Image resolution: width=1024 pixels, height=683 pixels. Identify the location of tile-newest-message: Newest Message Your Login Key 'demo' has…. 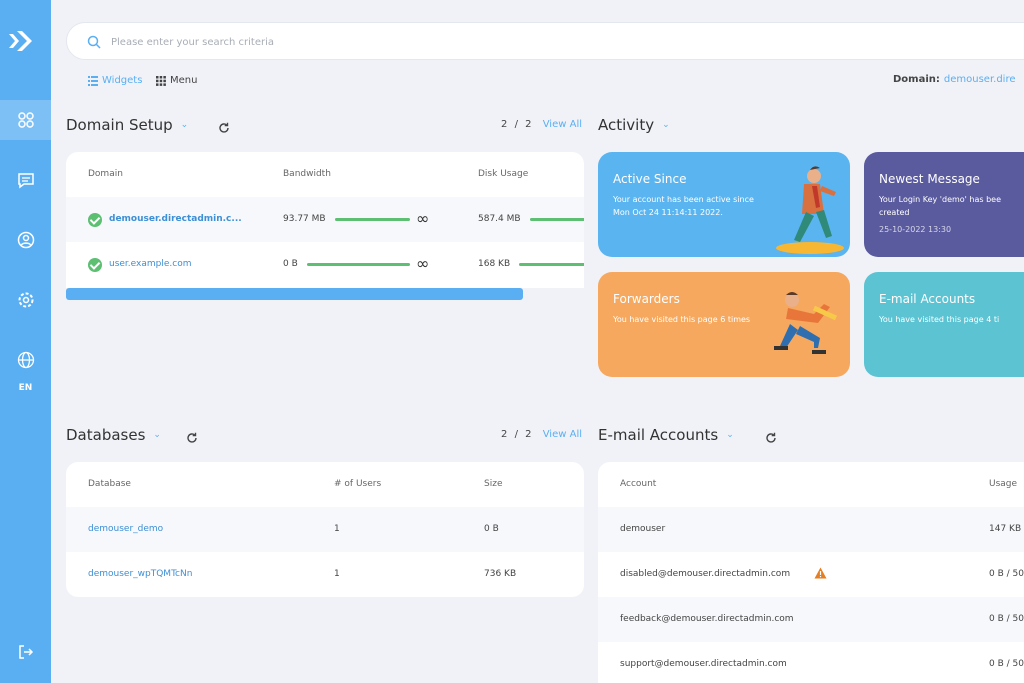
(944, 204).